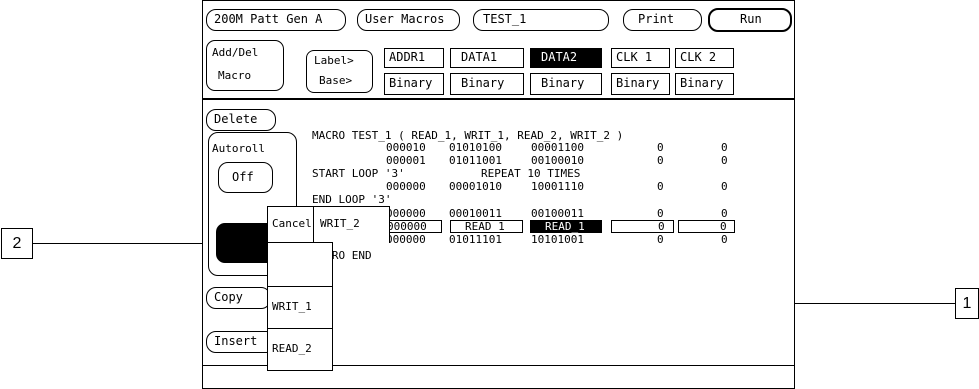  Describe the element at coordinates (413, 226) in the screenshot. I see `row5-addr1-cell: 000000` at that location.